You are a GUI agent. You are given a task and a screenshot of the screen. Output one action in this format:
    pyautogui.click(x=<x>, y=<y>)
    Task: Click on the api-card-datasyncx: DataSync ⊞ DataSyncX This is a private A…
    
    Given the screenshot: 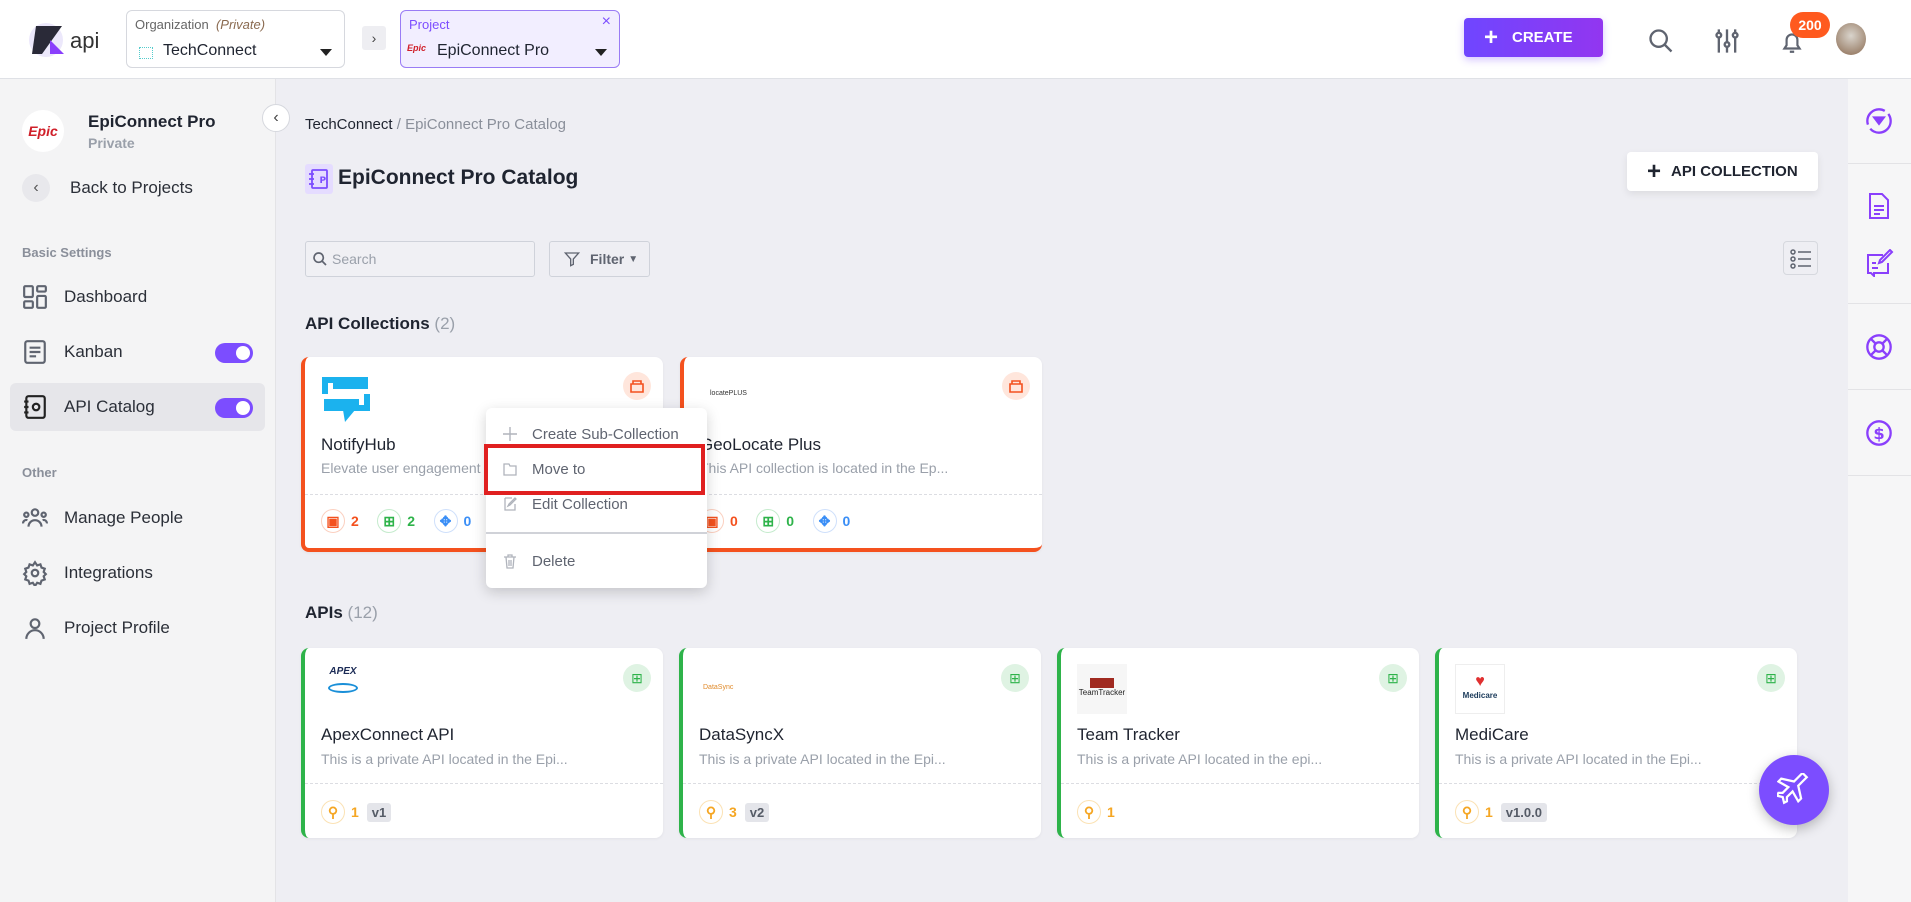 What is the action you would take?
    pyautogui.click(x=860, y=743)
    